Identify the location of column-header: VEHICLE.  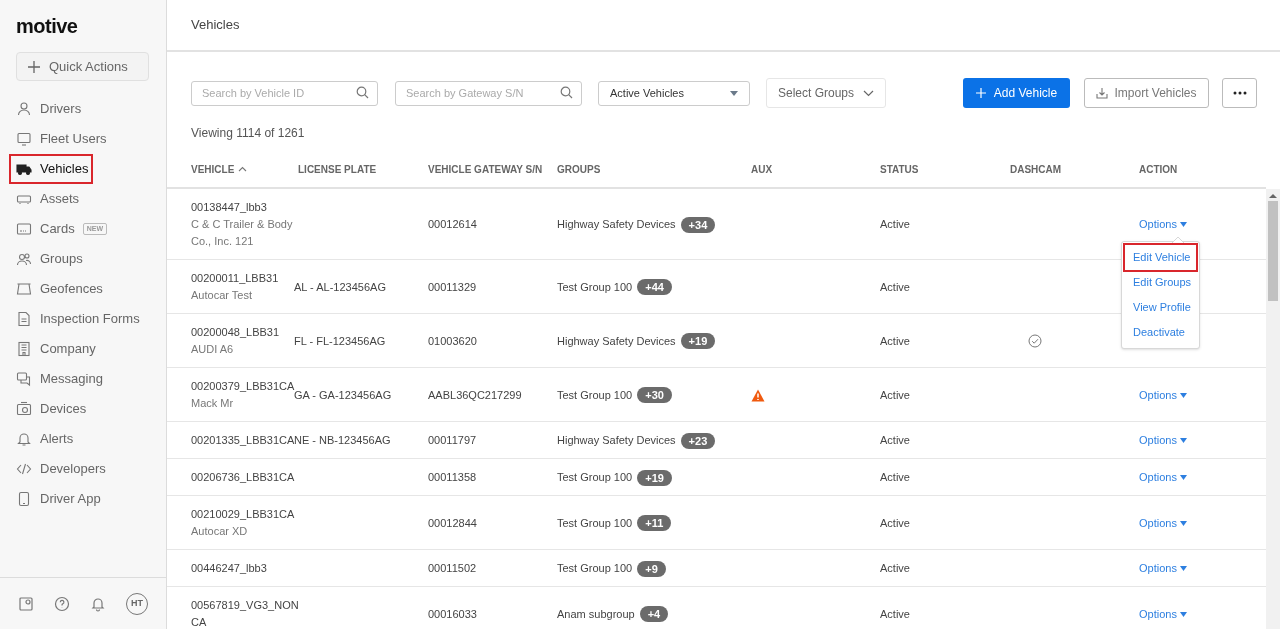
(213, 169).